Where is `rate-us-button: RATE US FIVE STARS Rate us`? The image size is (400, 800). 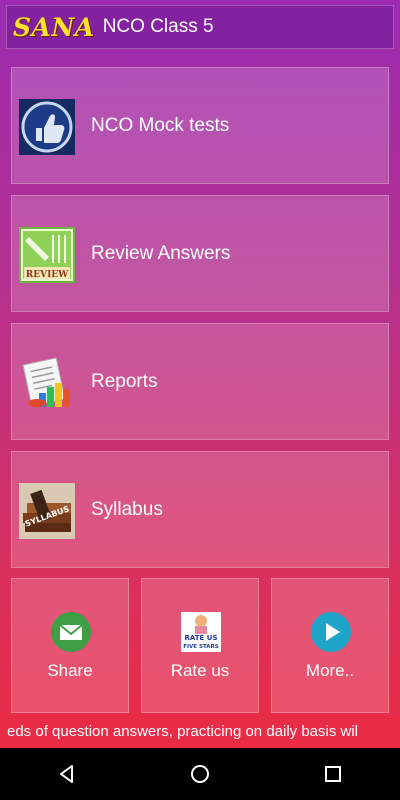
rate-us-button: RATE US FIVE STARS Rate us is located at coordinates (200, 645).